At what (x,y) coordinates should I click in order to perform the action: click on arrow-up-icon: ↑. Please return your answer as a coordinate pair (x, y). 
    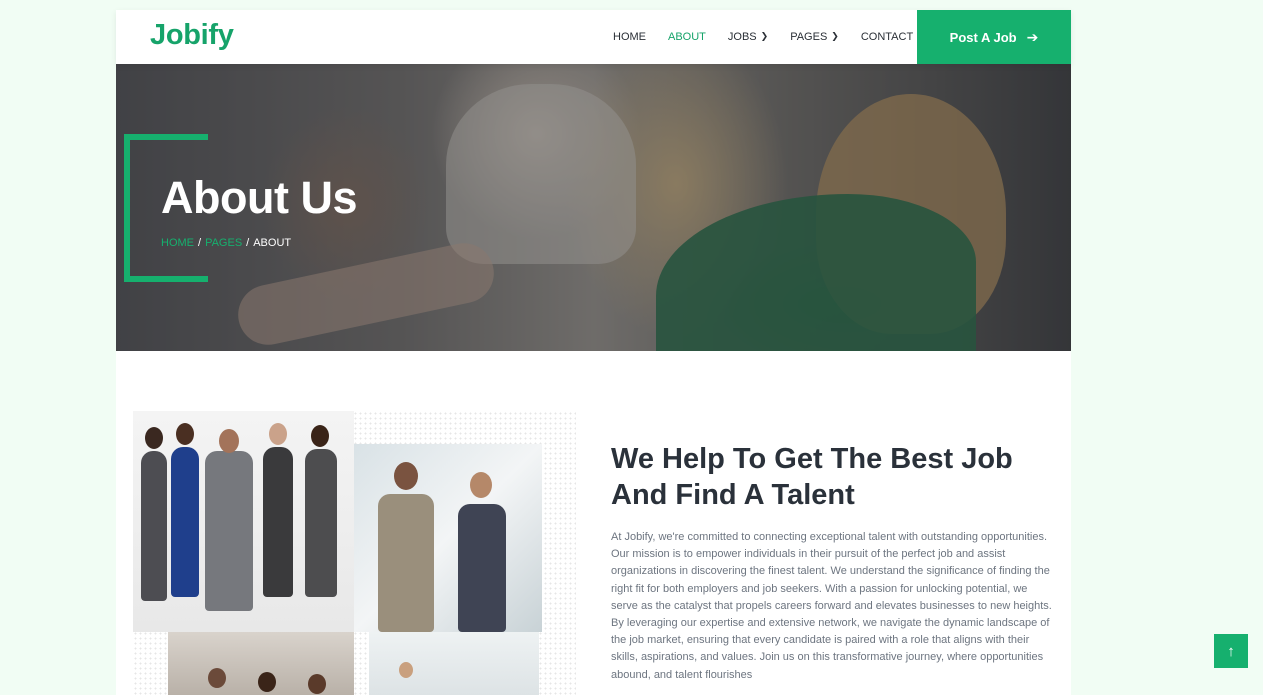
    Looking at the image, I should click on (1231, 651).